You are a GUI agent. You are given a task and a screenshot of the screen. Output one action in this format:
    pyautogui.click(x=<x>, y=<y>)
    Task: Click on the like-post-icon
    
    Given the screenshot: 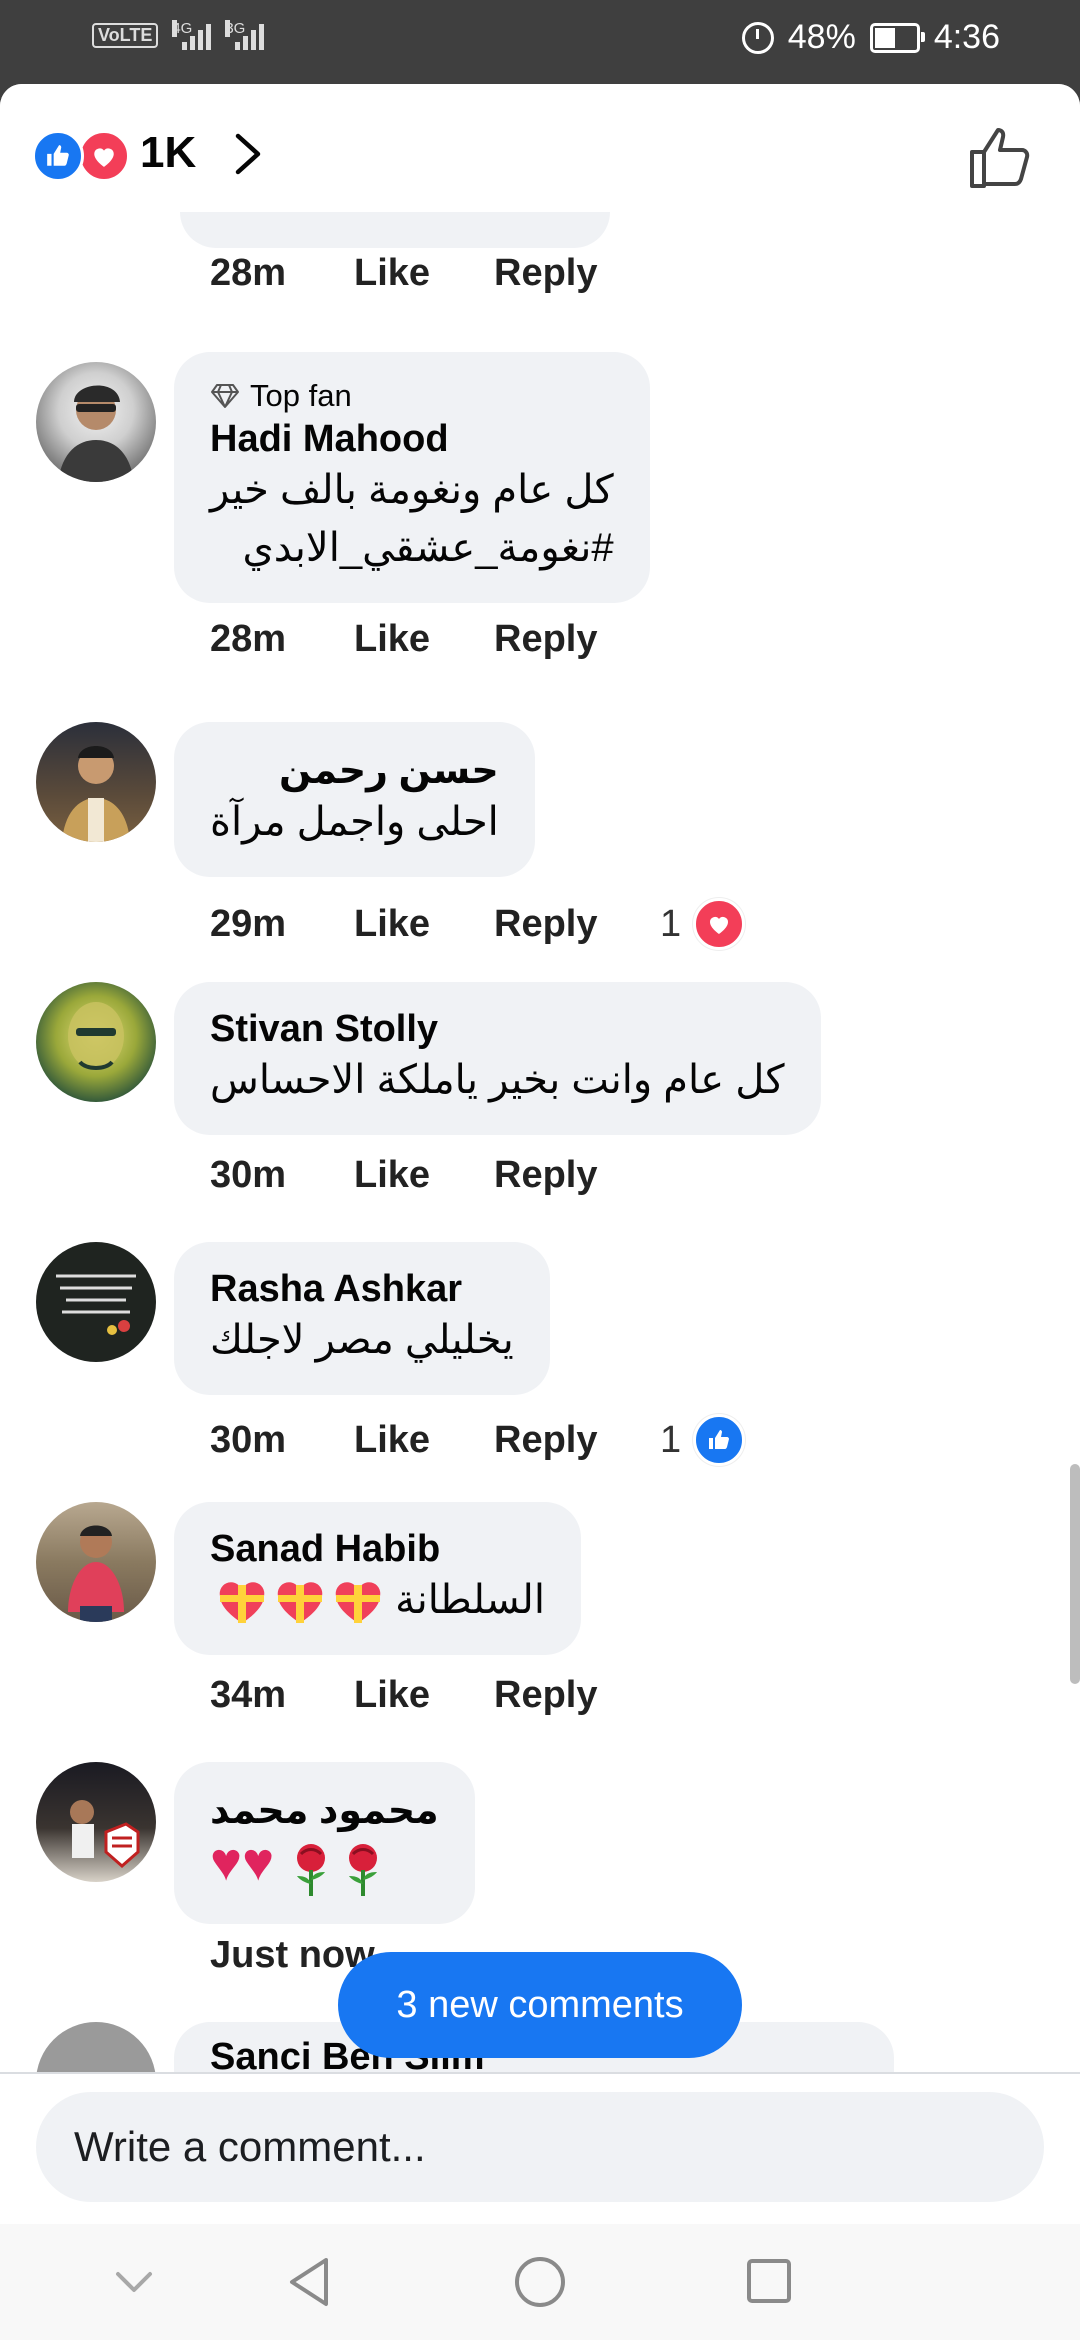 What is the action you would take?
    pyautogui.click(x=1001, y=157)
    